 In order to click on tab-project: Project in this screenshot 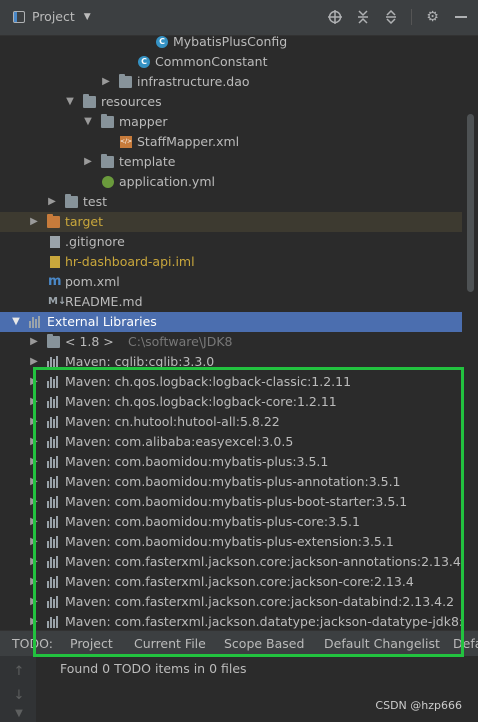, I will do `click(91, 643)`.